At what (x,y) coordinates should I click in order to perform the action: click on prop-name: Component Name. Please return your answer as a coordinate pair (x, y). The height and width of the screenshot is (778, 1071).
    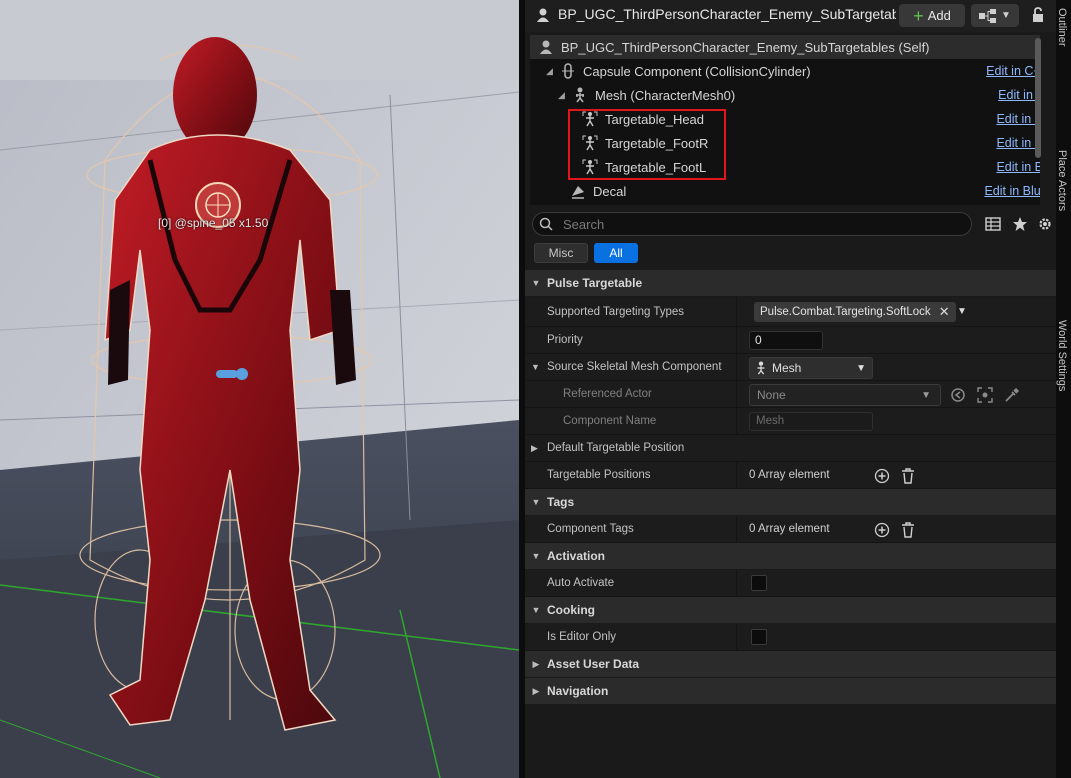
    Looking at the image, I should click on (610, 421).